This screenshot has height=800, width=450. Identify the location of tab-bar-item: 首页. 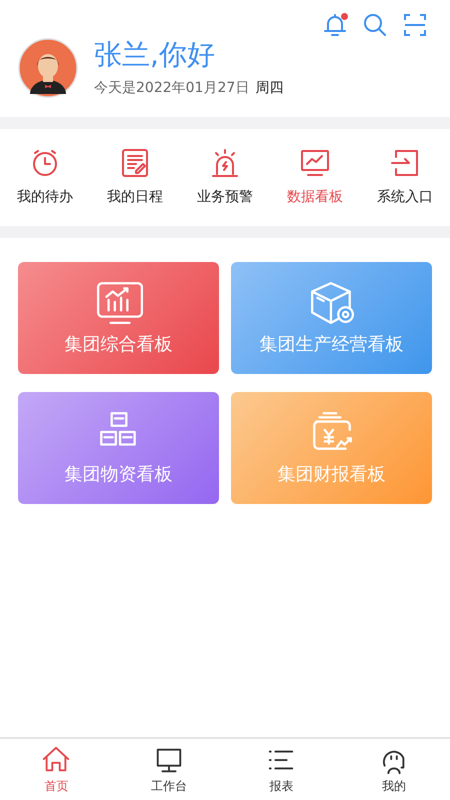
(56, 769).